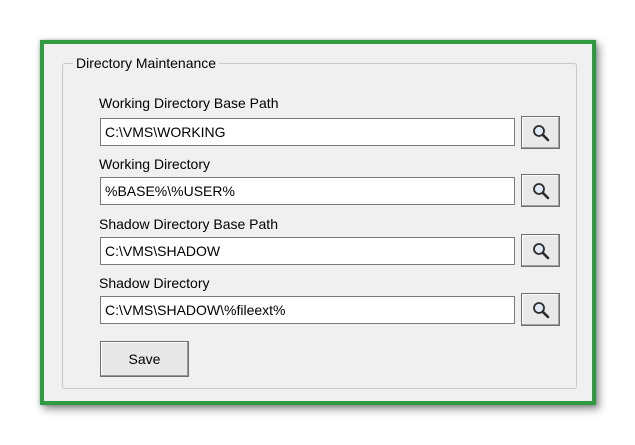  I want to click on working-base-path-browse-button, so click(540, 132).